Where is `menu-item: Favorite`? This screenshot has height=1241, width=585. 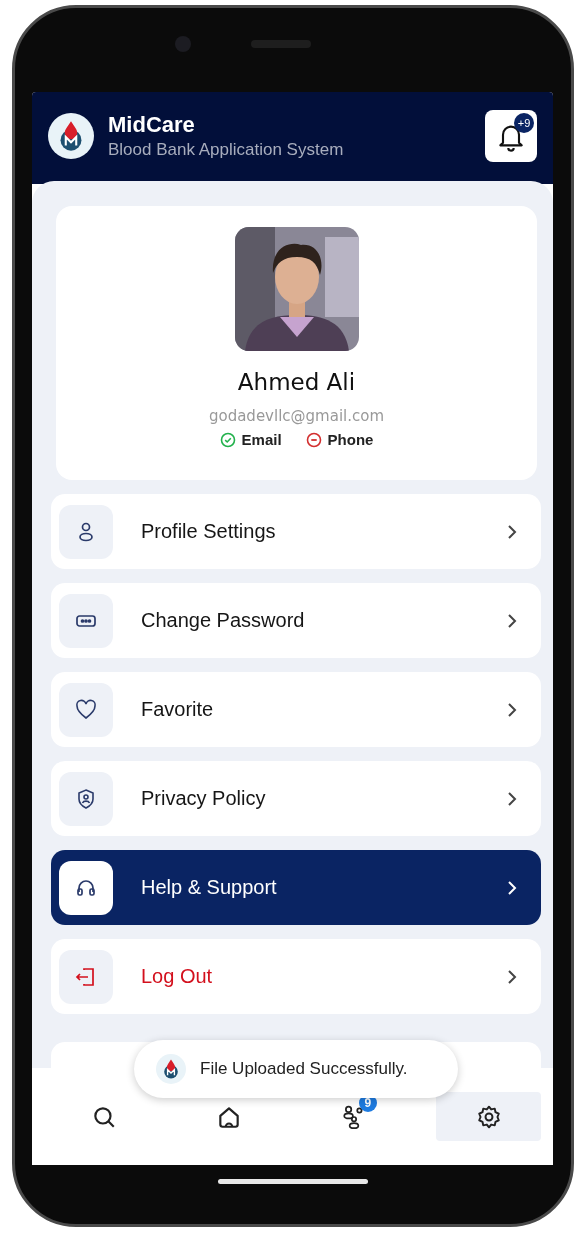
menu-item: Favorite is located at coordinates (296, 709).